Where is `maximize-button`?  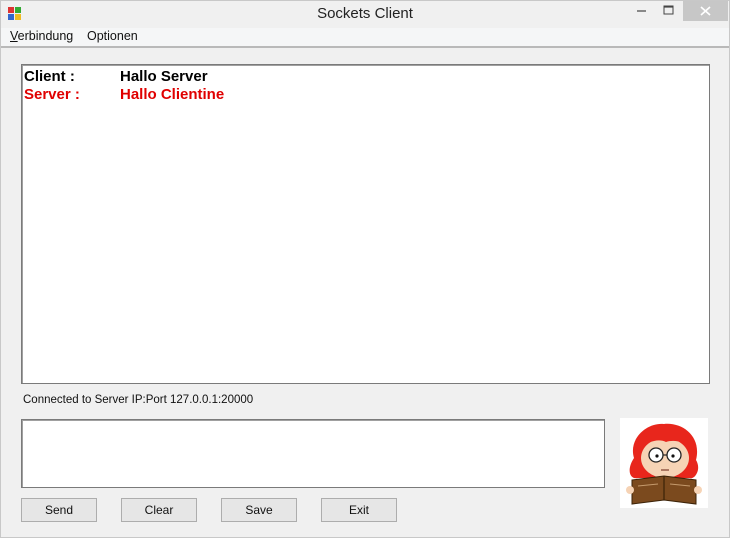
maximize-button is located at coordinates (668, 11).